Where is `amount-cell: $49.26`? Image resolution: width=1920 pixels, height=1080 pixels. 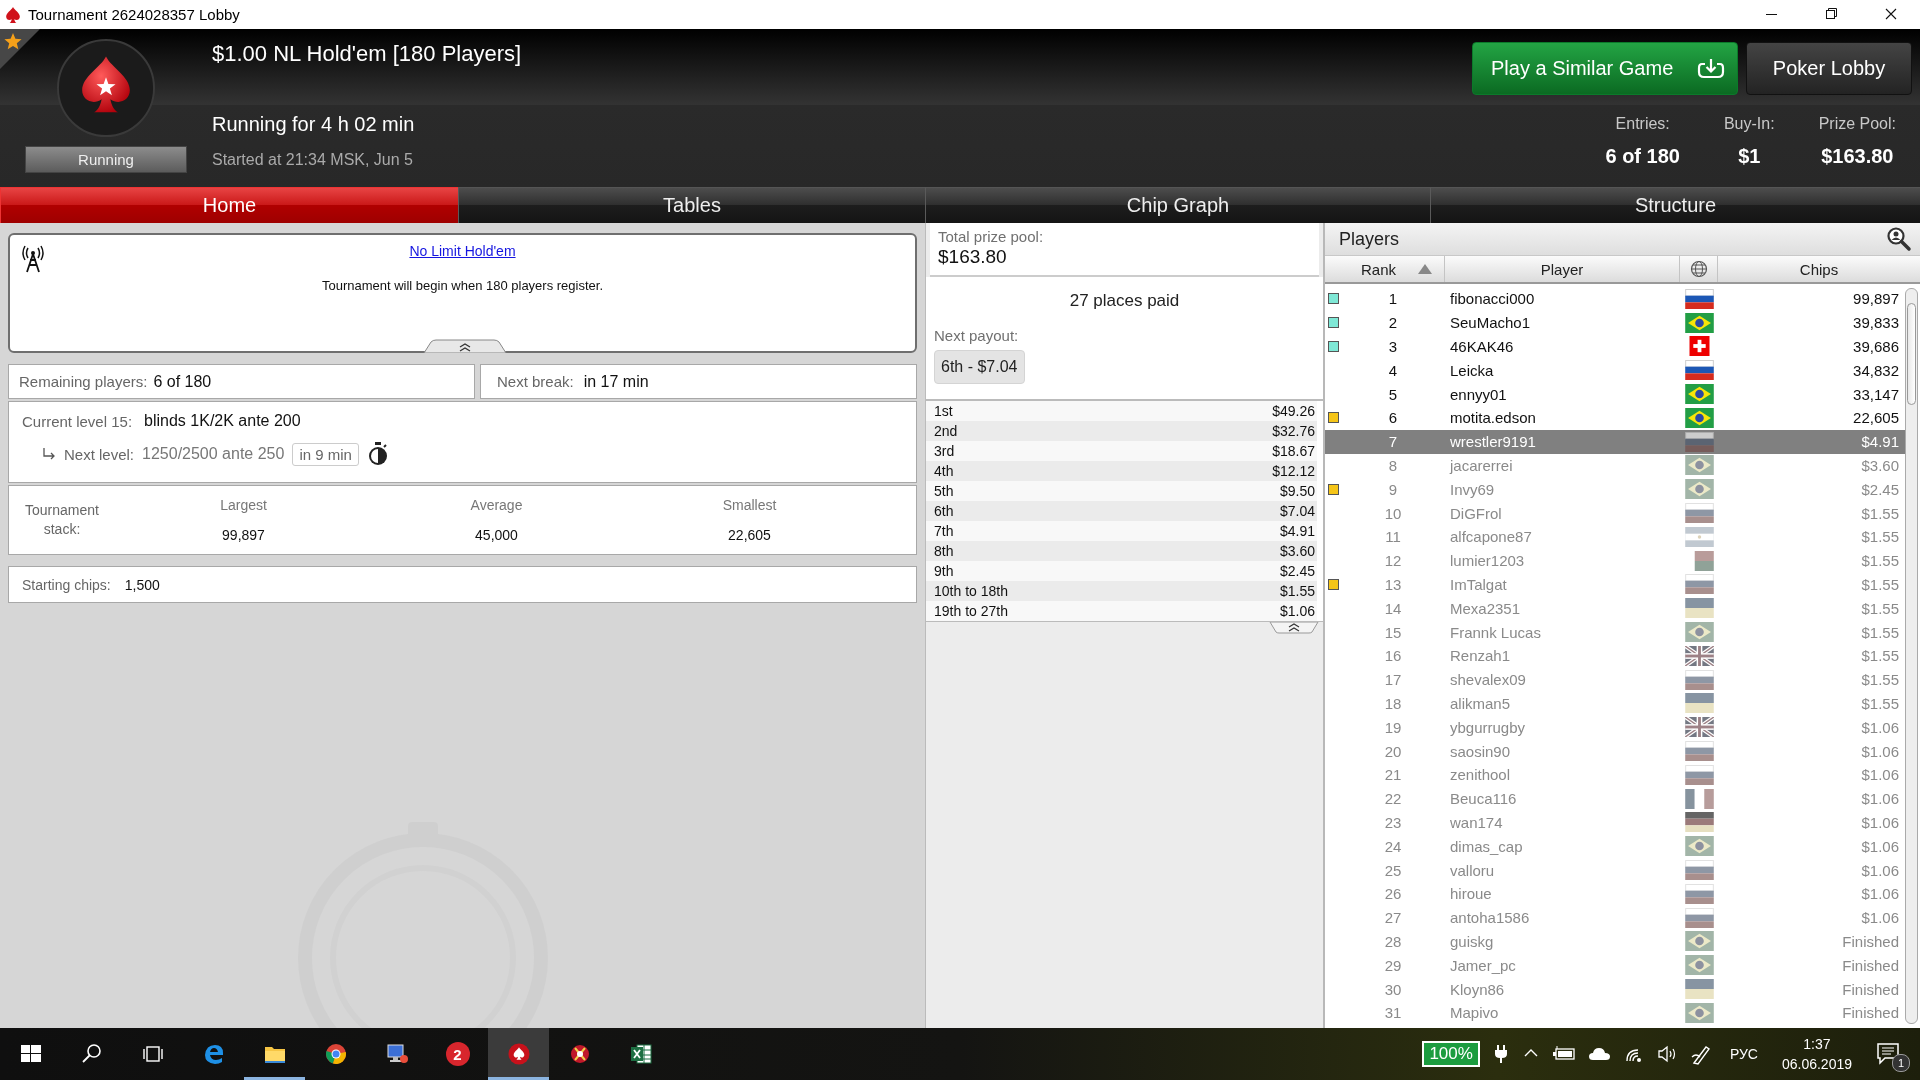 amount-cell: $49.26 is located at coordinates (1293, 411).